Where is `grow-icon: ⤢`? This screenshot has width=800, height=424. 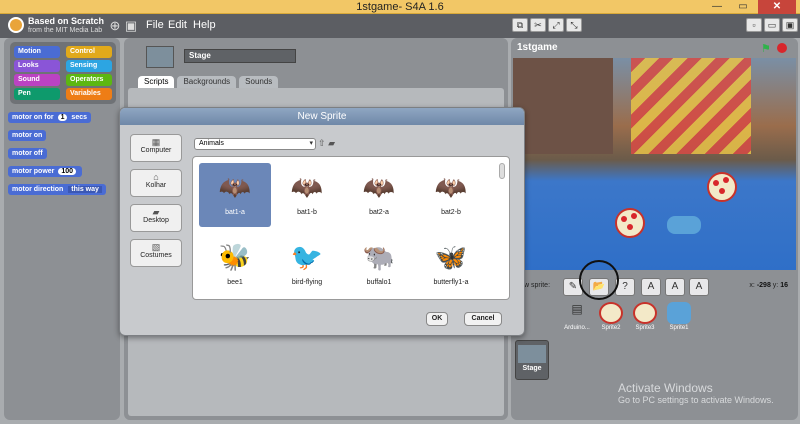 grow-icon: ⤢ is located at coordinates (556, 25).